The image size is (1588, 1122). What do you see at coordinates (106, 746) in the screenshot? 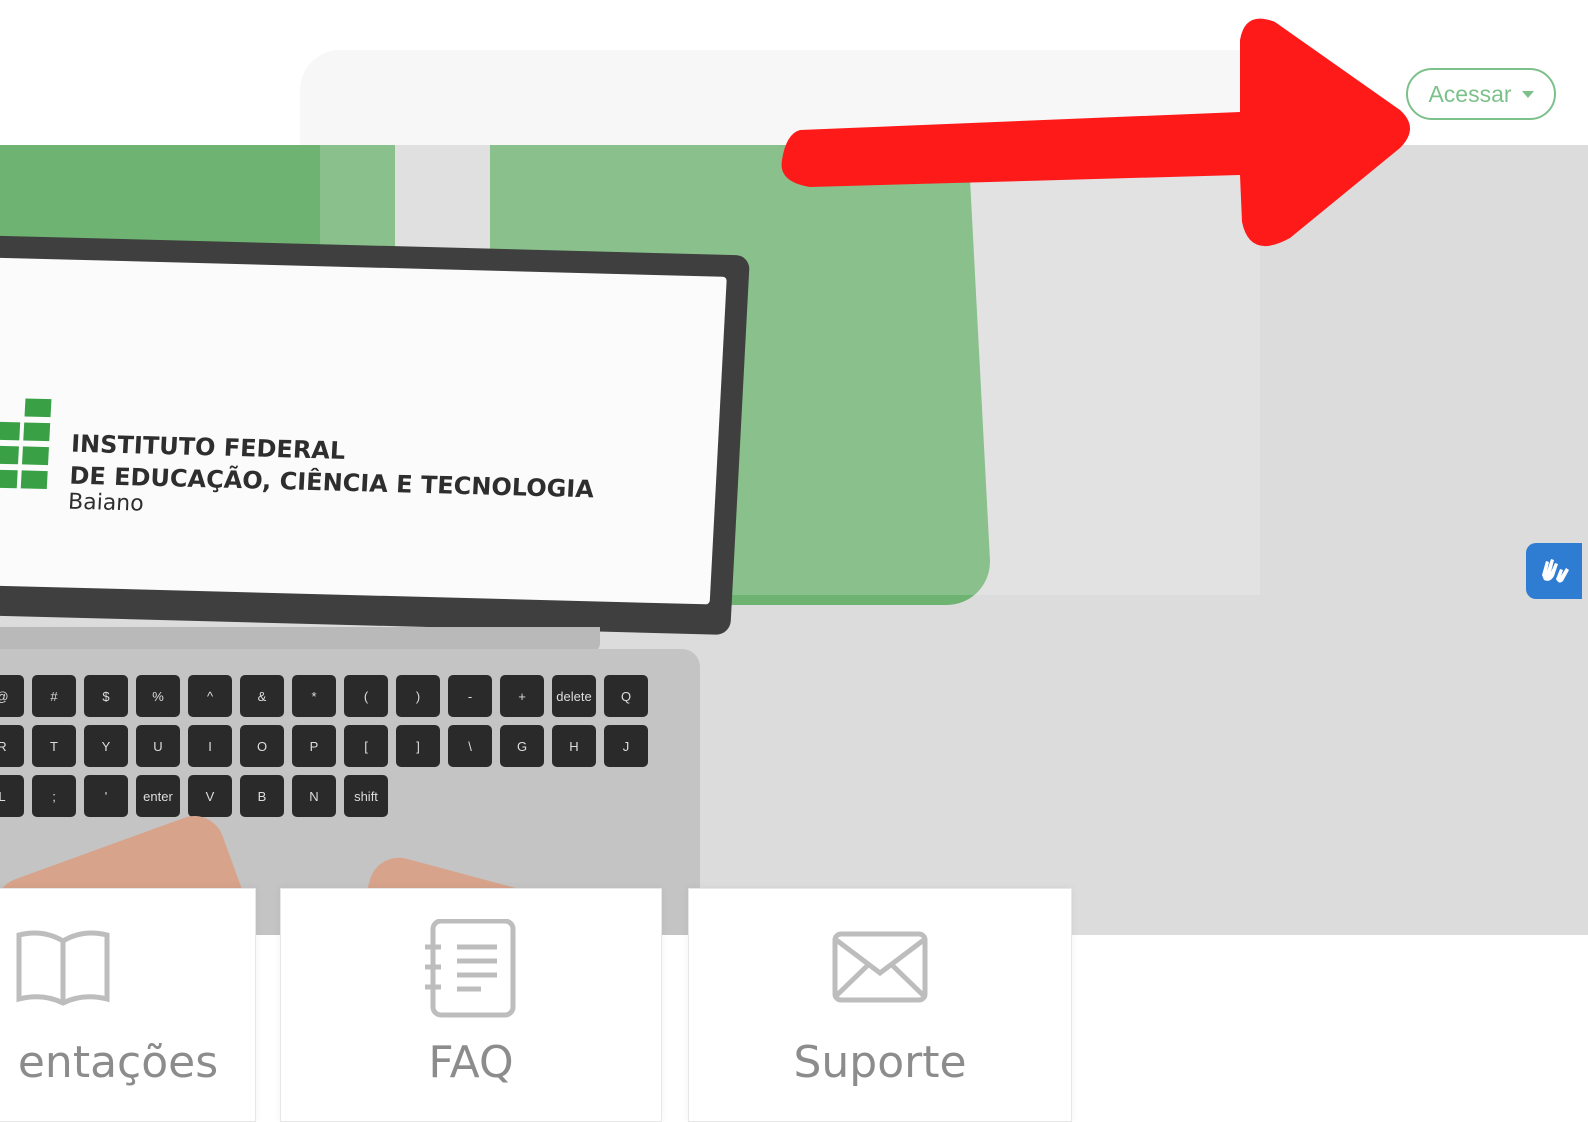
I see `keyboard-key: Y` at bounding box center [106, 746].